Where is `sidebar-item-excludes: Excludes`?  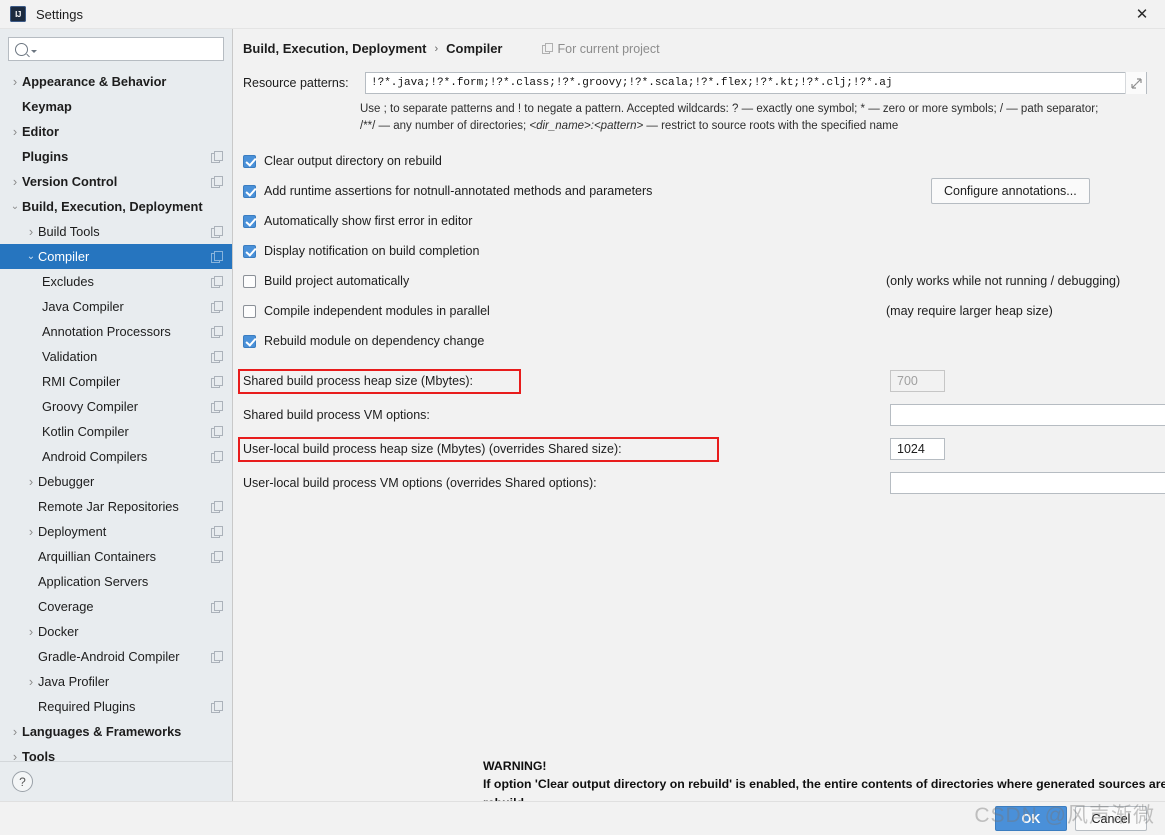
sidebar-item-excludes: Excludes is located at coordinates (116, 281).